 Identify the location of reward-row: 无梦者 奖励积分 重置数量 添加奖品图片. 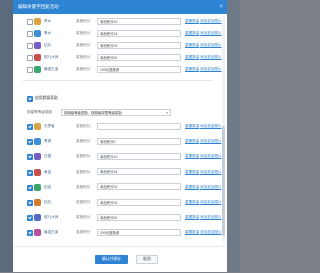
(118, 127).